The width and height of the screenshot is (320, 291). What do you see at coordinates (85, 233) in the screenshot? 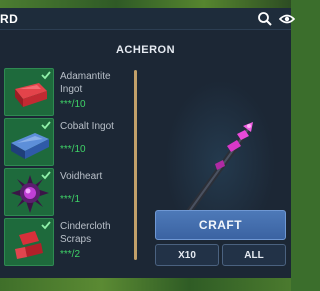
I see `ingredient-name: Cindercloth Scraps` at bounding box center [85, 233].